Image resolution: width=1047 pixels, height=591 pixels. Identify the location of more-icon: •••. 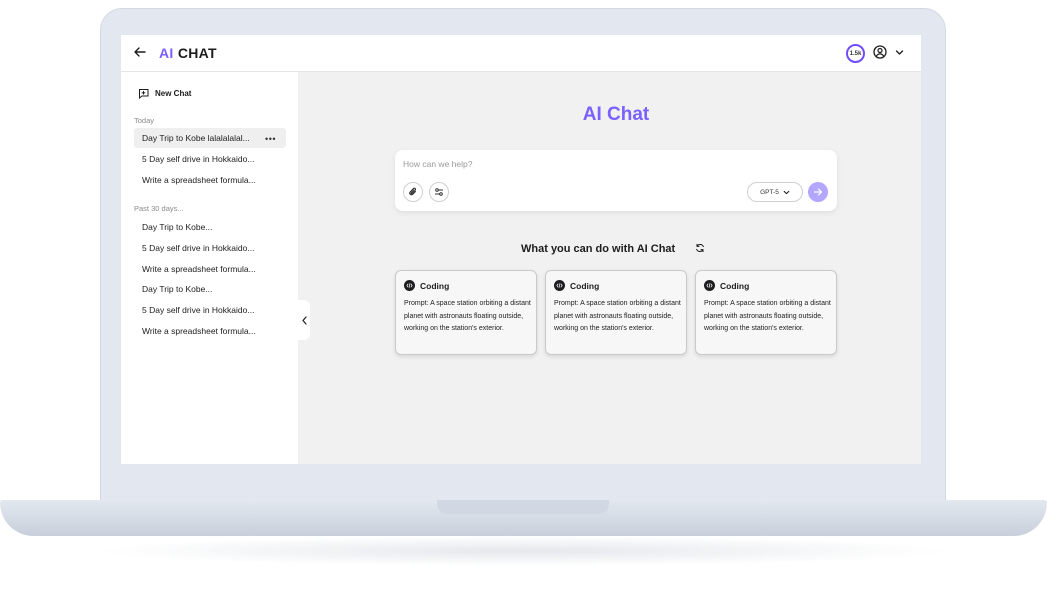
(270, 139).